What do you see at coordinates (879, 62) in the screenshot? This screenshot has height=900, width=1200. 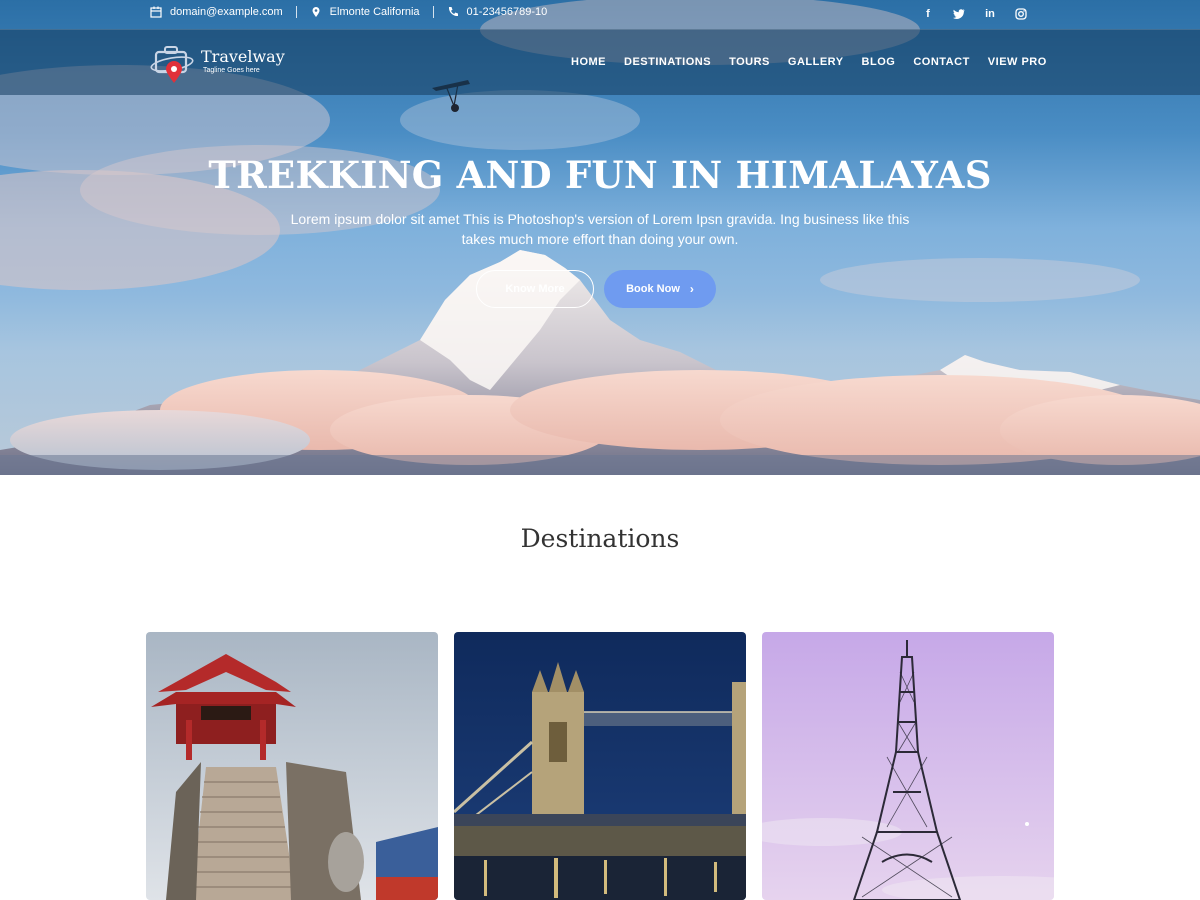 I see `nav-item-blog: BLOG` at bounding box center [879, 62].